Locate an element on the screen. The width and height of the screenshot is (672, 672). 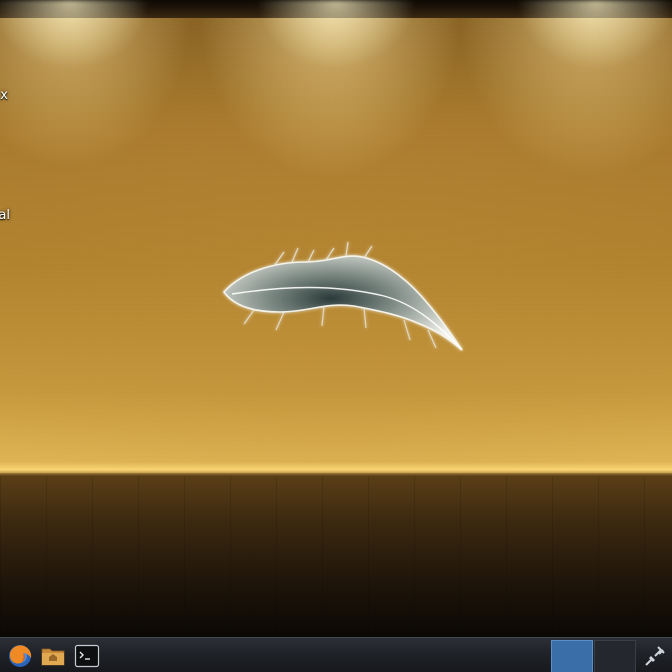
home-folder-launcher is located at coordinates (53, 656).